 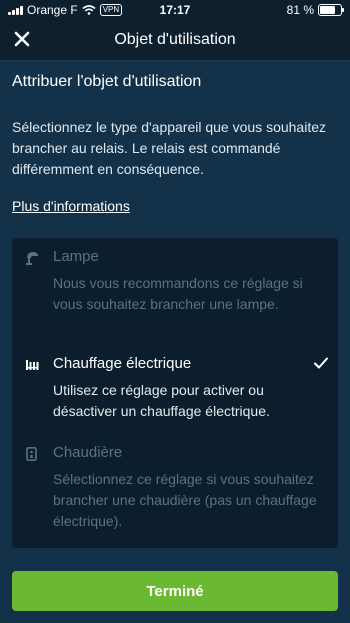 What do you see at coordinates (321, 363) in the screenshot?
I see `checkmark-icon` at bounding box center [321, 363].